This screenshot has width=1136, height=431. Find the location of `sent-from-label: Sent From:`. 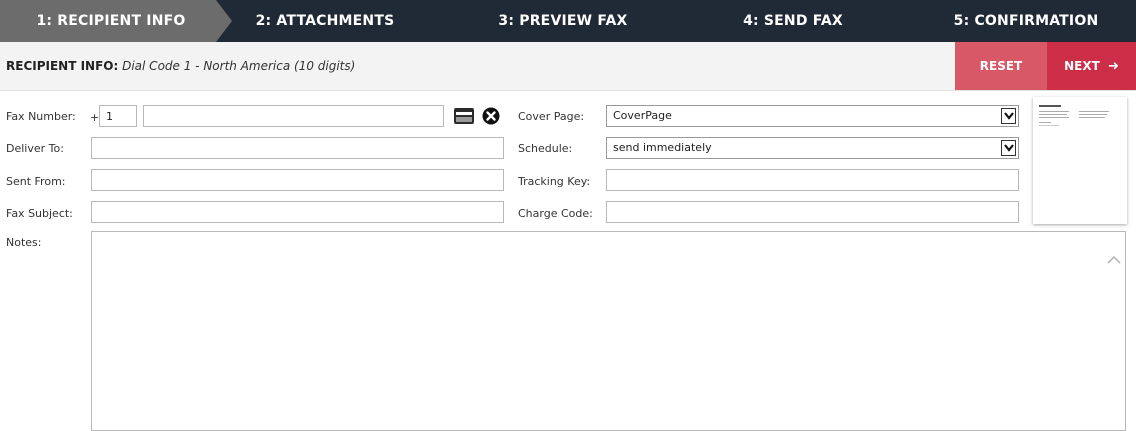

sent-from-label: Sent From: is located at coordinates (36, 181).